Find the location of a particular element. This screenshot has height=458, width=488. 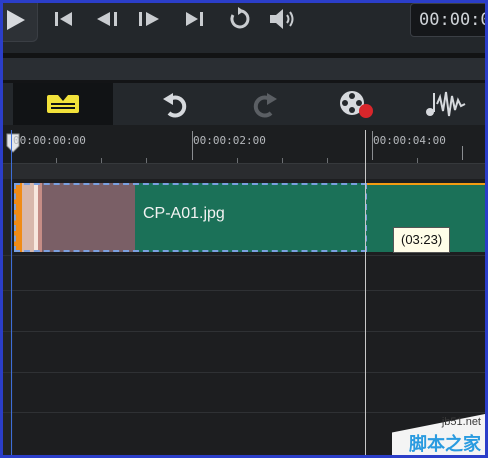

timeline-view-icon is located at coordinates (63, 104).